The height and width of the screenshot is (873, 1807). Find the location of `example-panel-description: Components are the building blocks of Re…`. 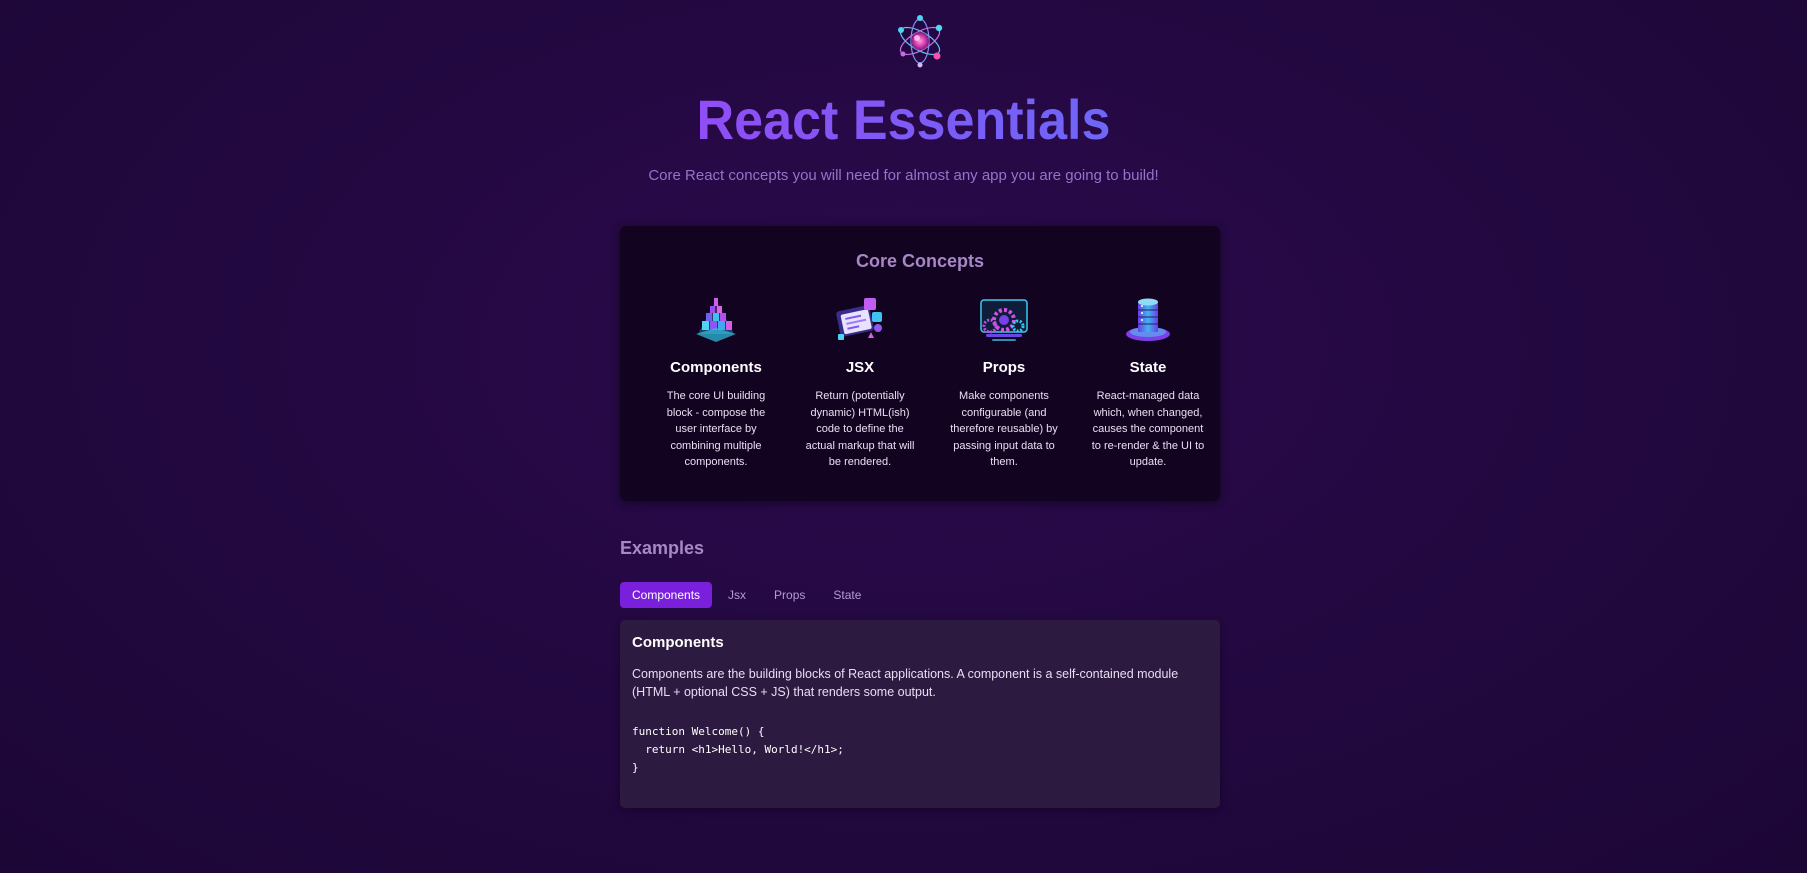

example-panel-description: Components are the building blocks of Re… is located at coordinates (905, 683).